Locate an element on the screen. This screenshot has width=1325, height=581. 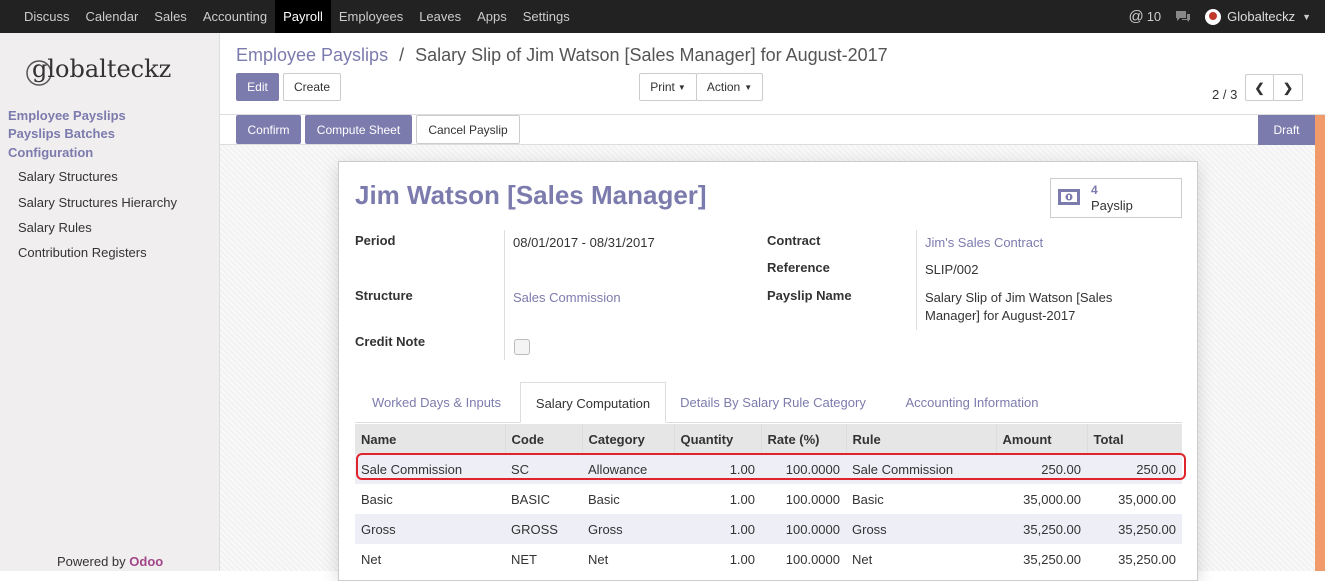
menu-payroll: Payroll is located at coordinates (303, 16).